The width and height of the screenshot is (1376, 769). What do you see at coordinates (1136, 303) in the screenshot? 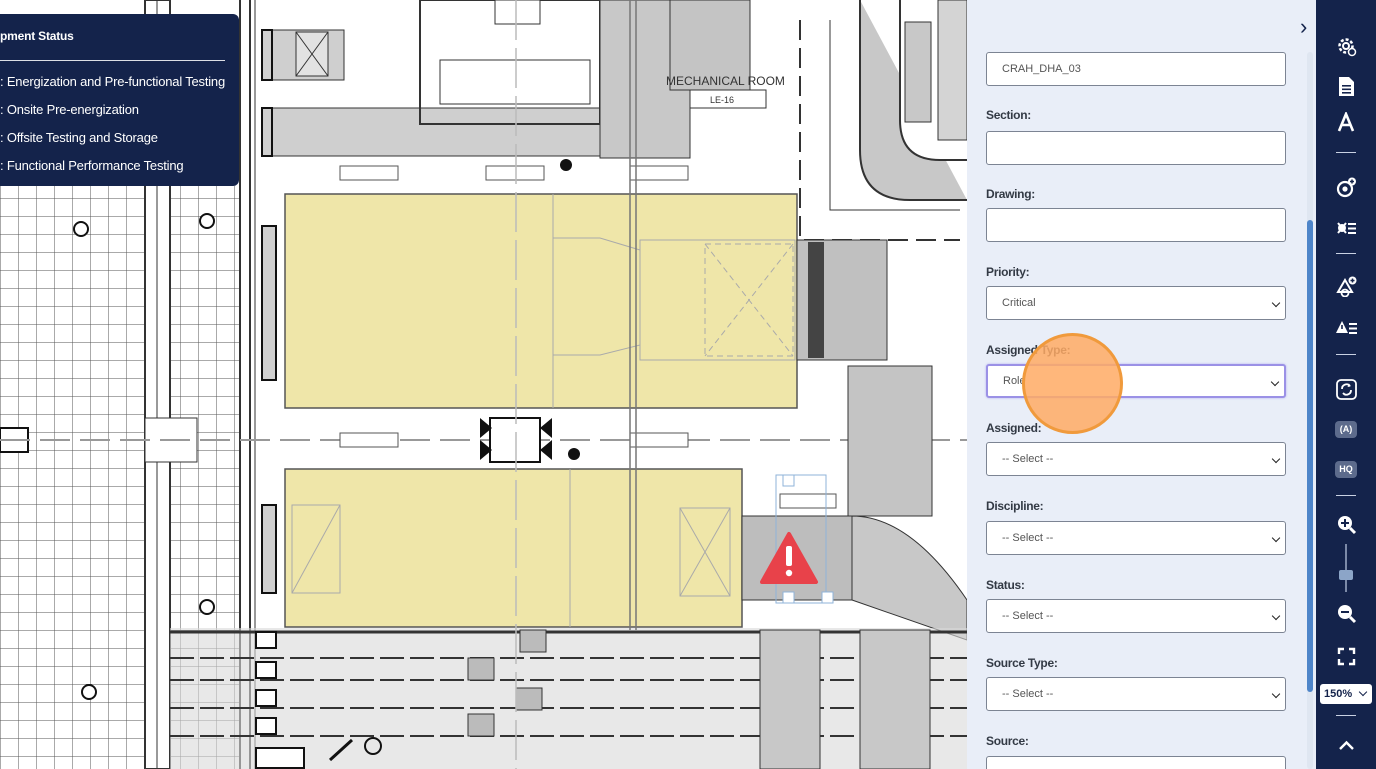
I see `priority-select: Critical` at bounding box center [1136, 303].